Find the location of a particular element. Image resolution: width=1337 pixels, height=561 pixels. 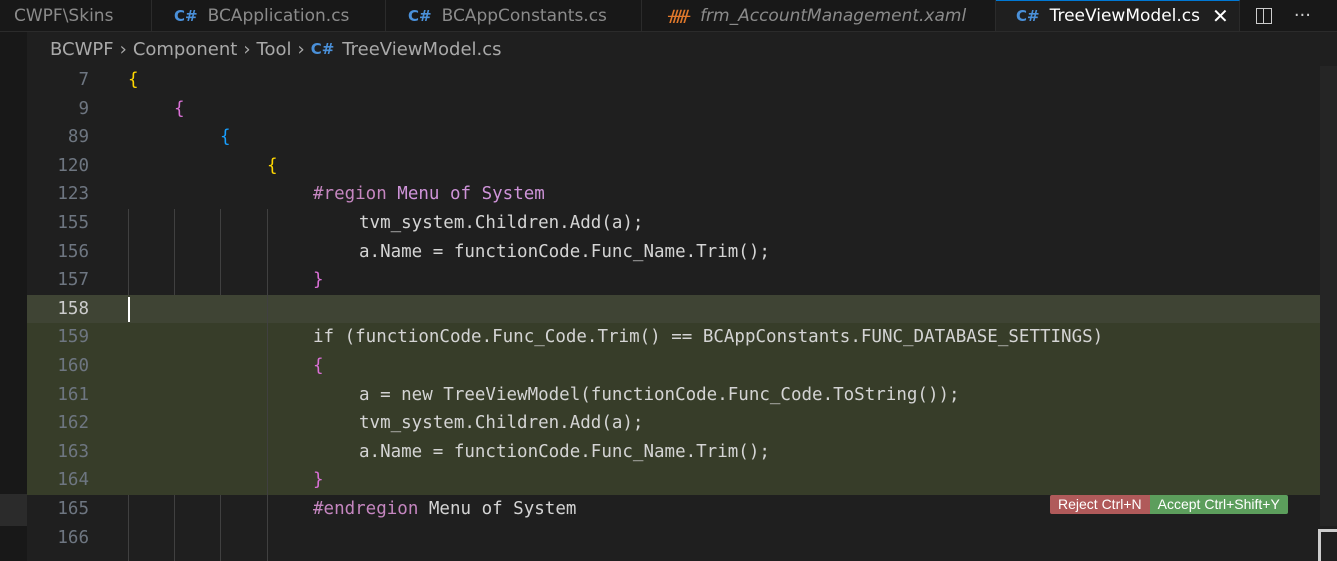

line-number: 159 is located at coordinates (73, 337).